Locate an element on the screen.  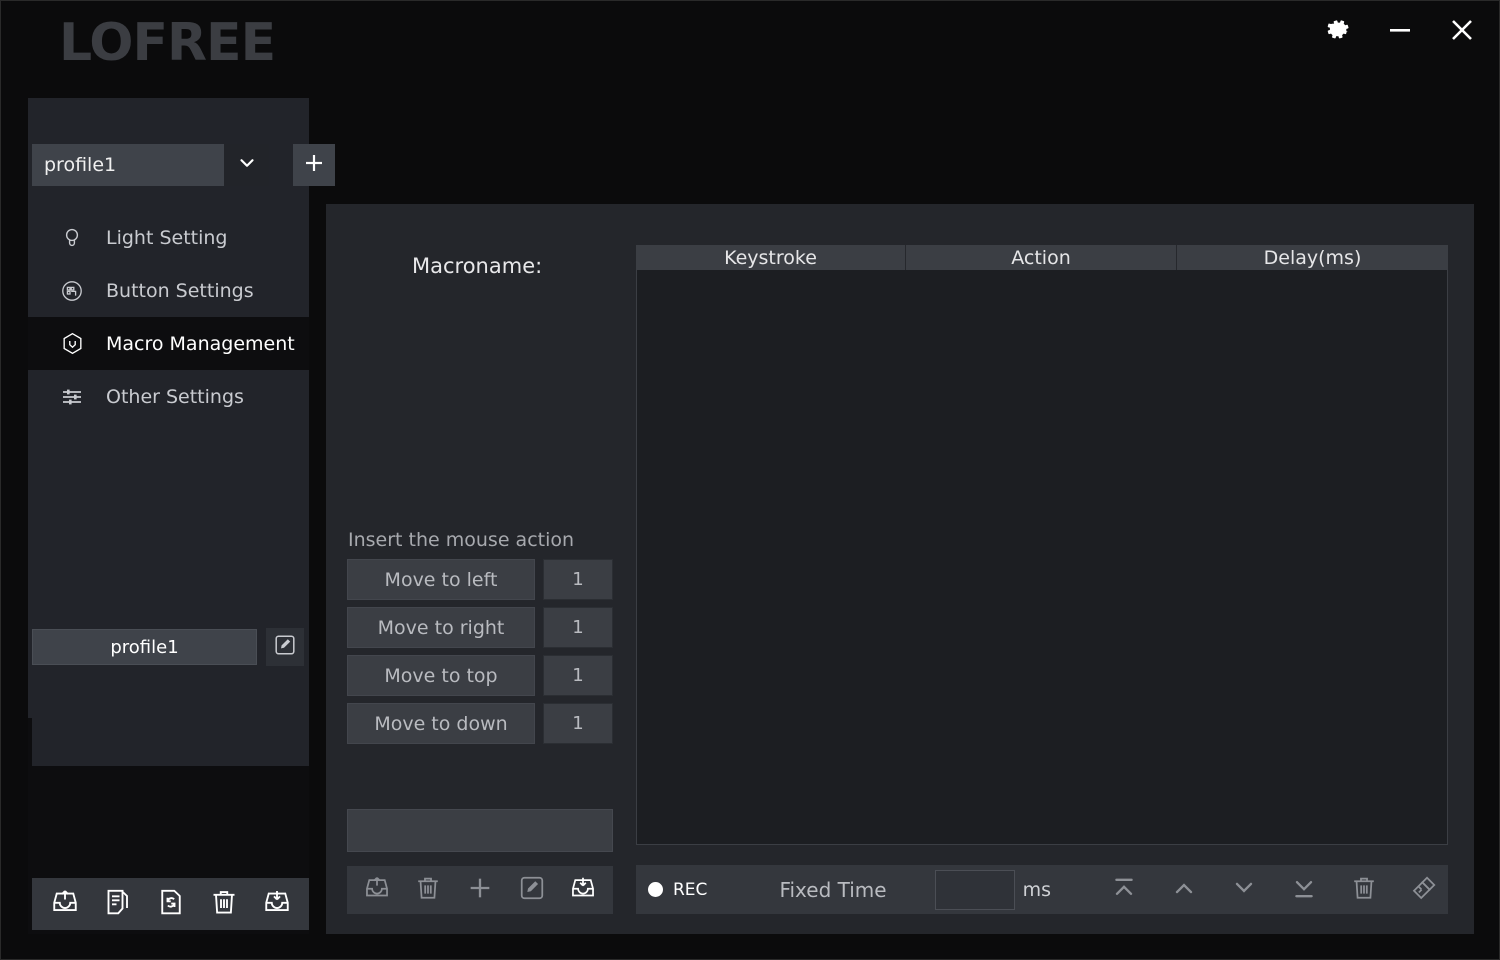
delete-macro-button is located at coordinates (428, 890).